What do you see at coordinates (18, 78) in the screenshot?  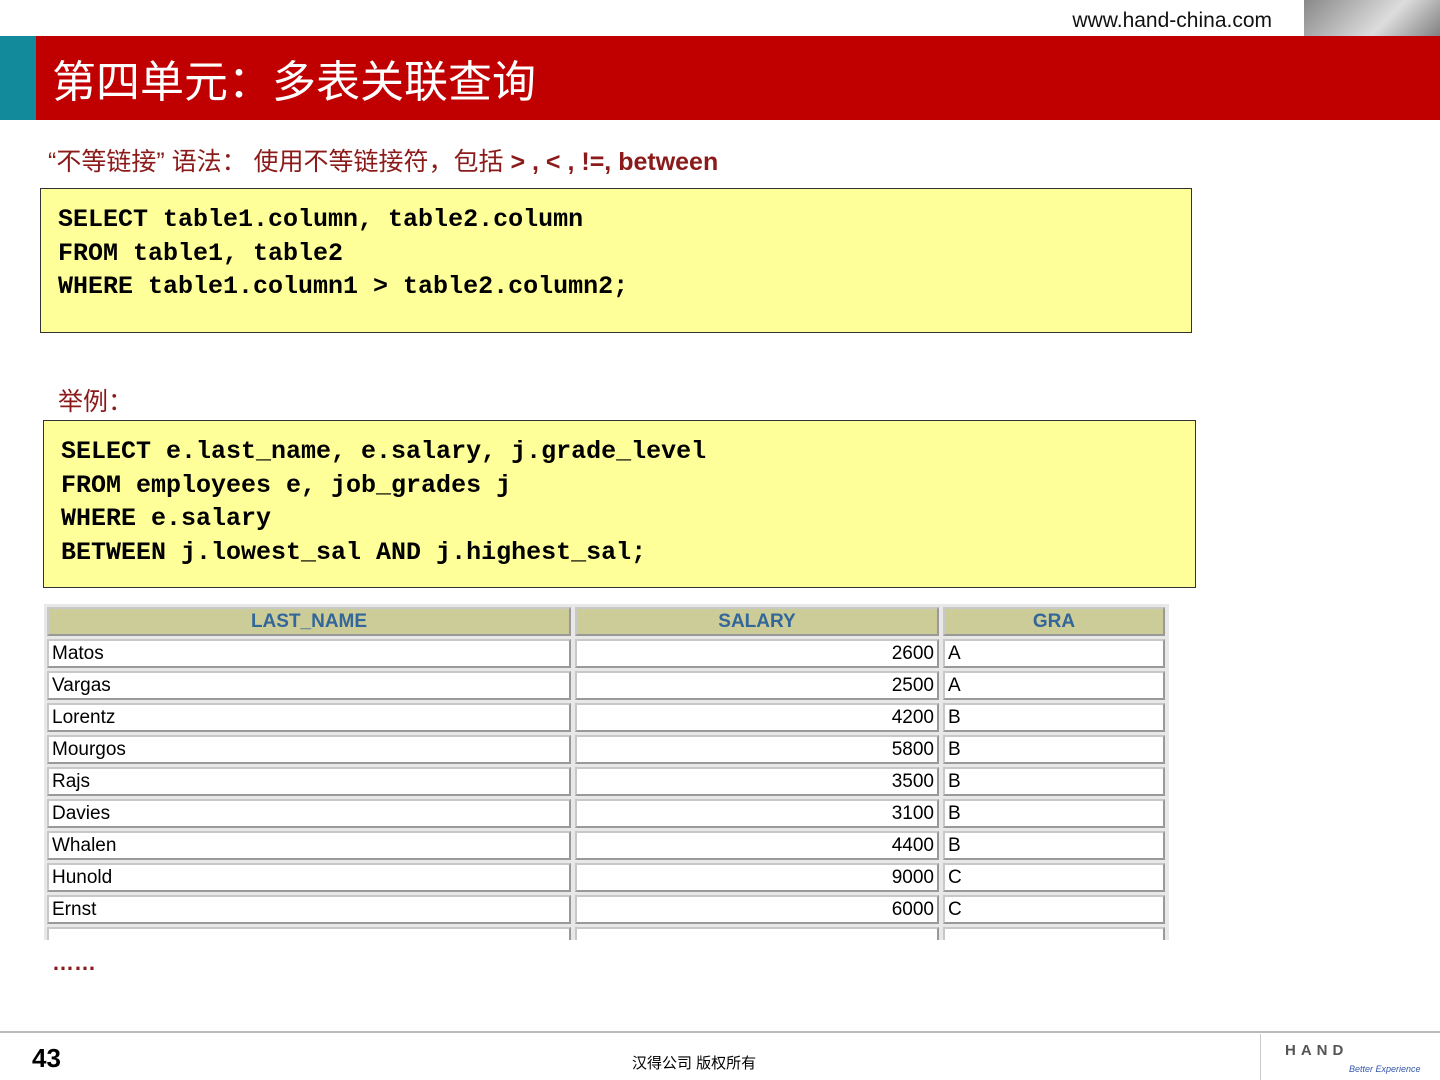 I see `accent-bar` at bounding box center [18, 78].